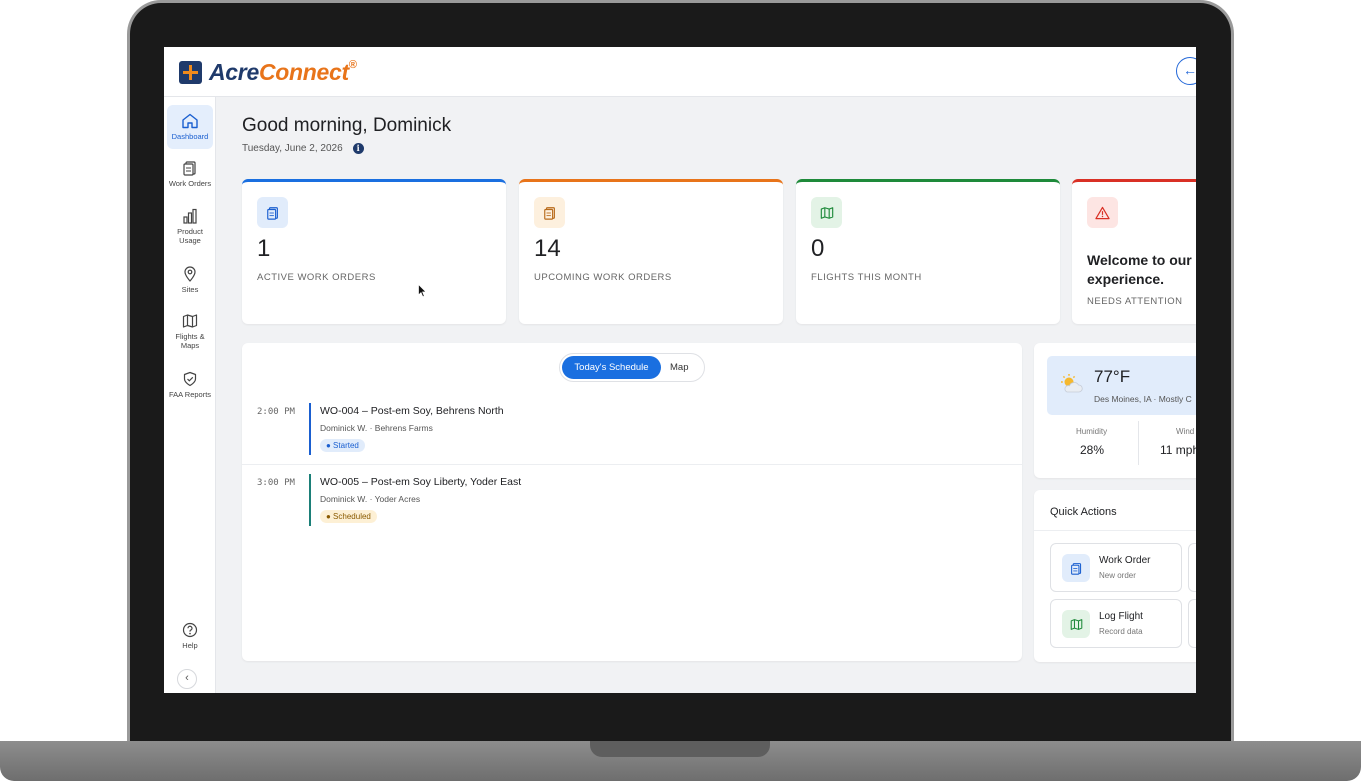 The height and width of the screenshot is (781, 1361). I want to click on sidebar-item-faa-reports: FAA Reports, so click(190, 387).